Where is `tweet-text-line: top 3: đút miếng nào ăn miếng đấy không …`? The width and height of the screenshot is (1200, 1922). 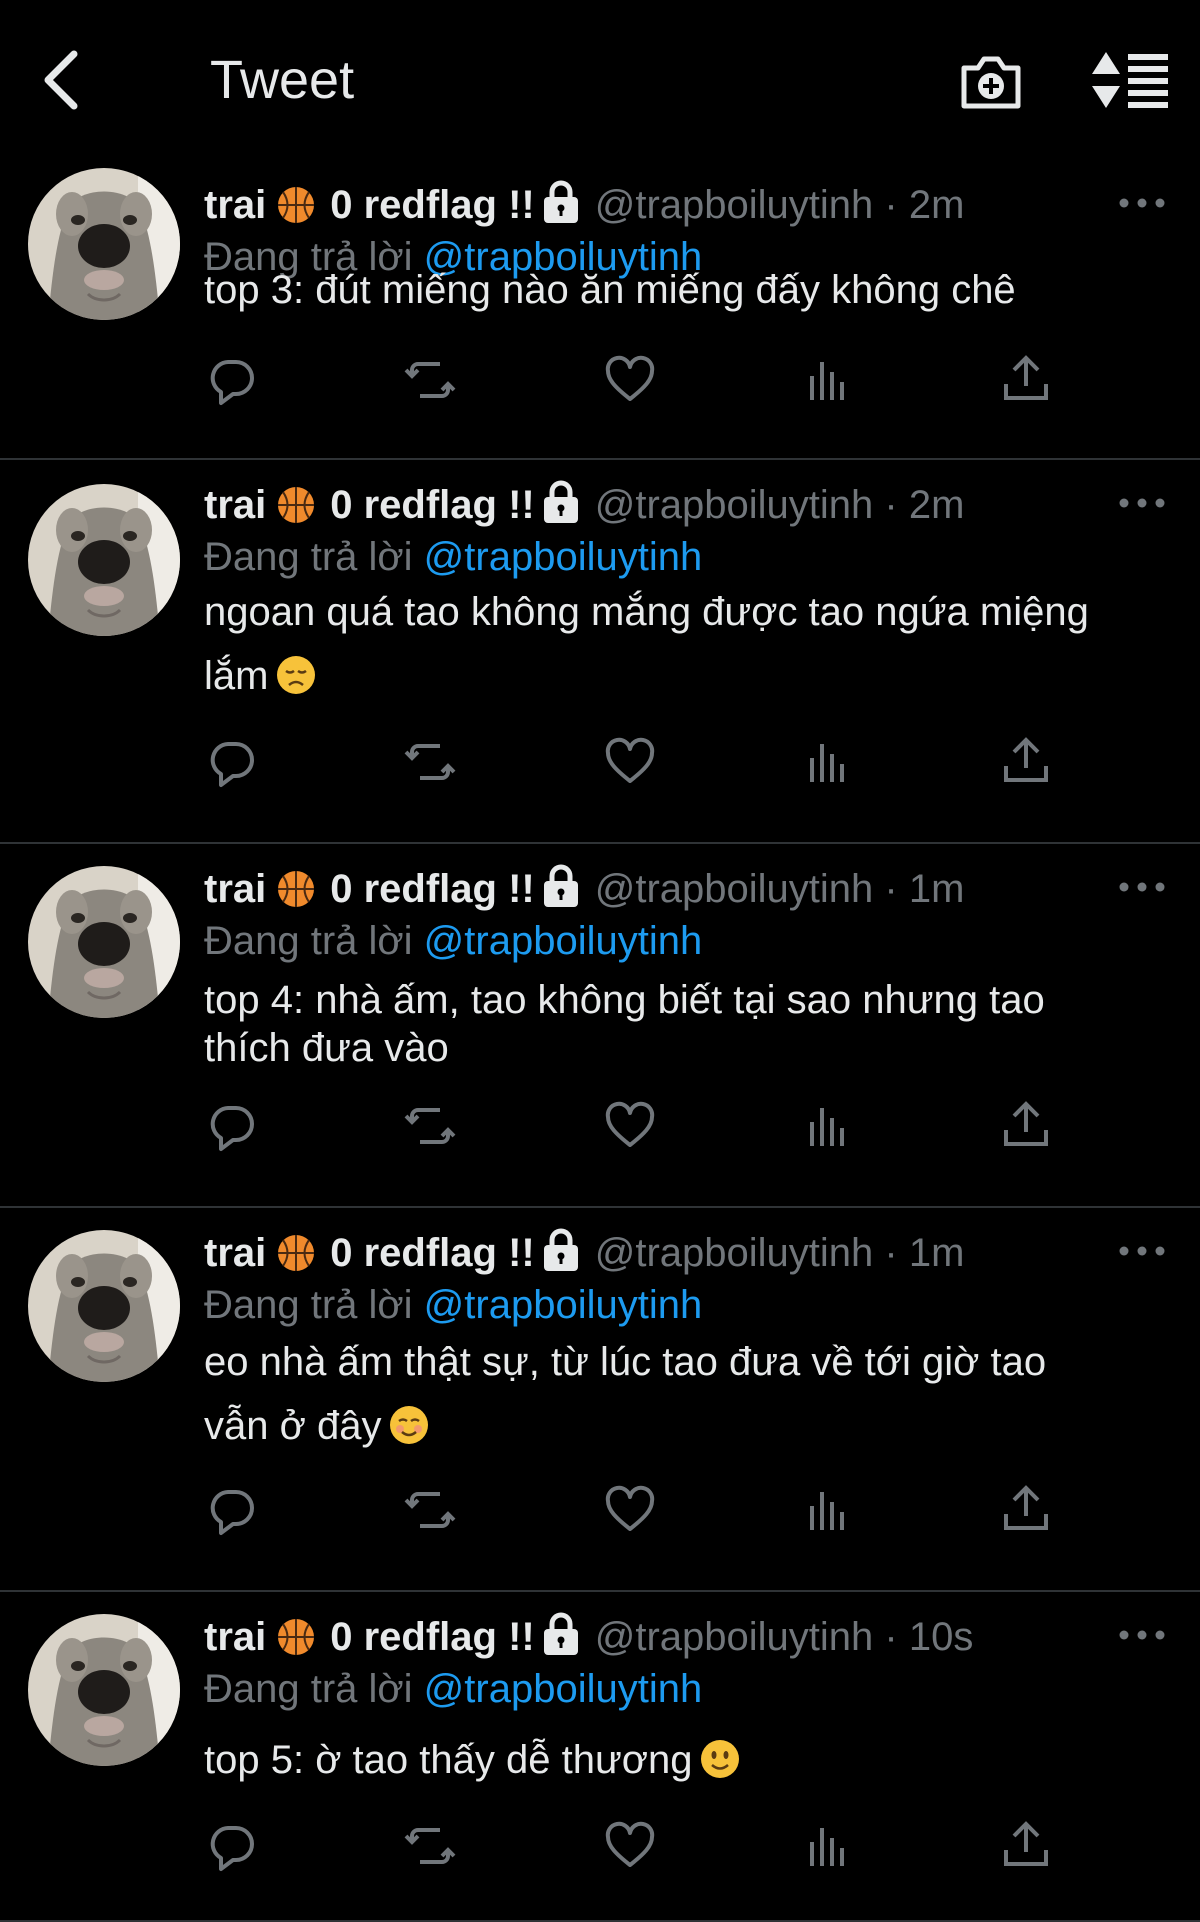 tweet-text-line: top 3: đút miếng nào ăn miếng đấy không … is located at coordinates (684, 290).